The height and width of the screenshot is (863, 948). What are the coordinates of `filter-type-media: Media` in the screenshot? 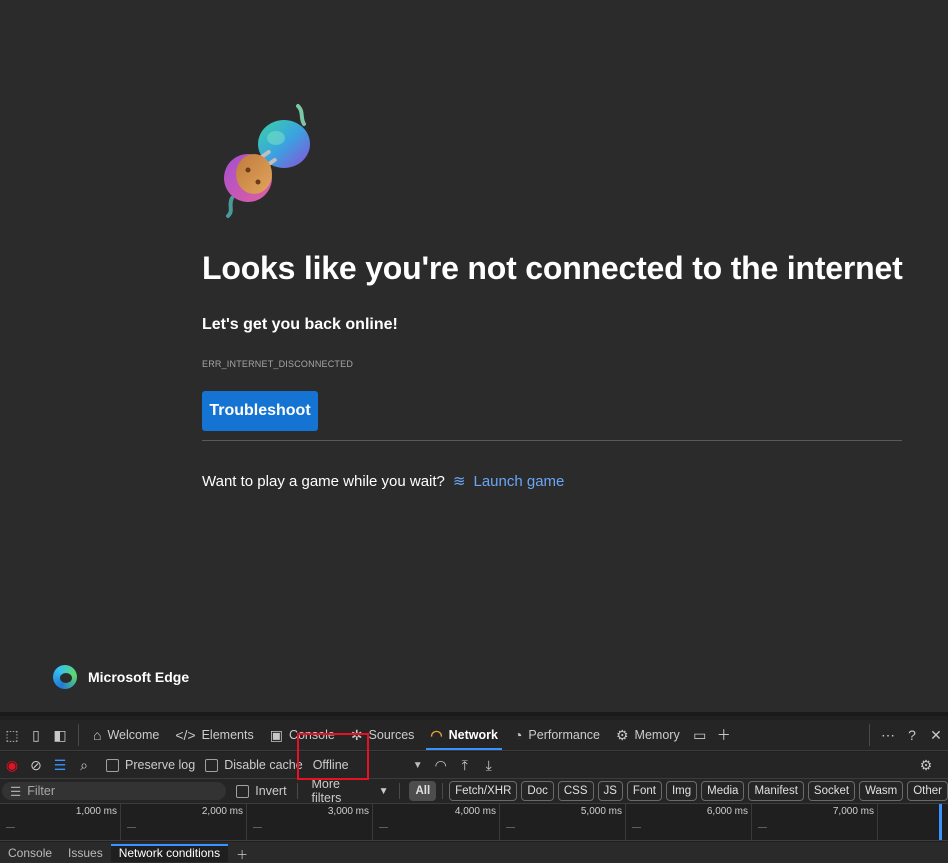 It's located at (723, 791).